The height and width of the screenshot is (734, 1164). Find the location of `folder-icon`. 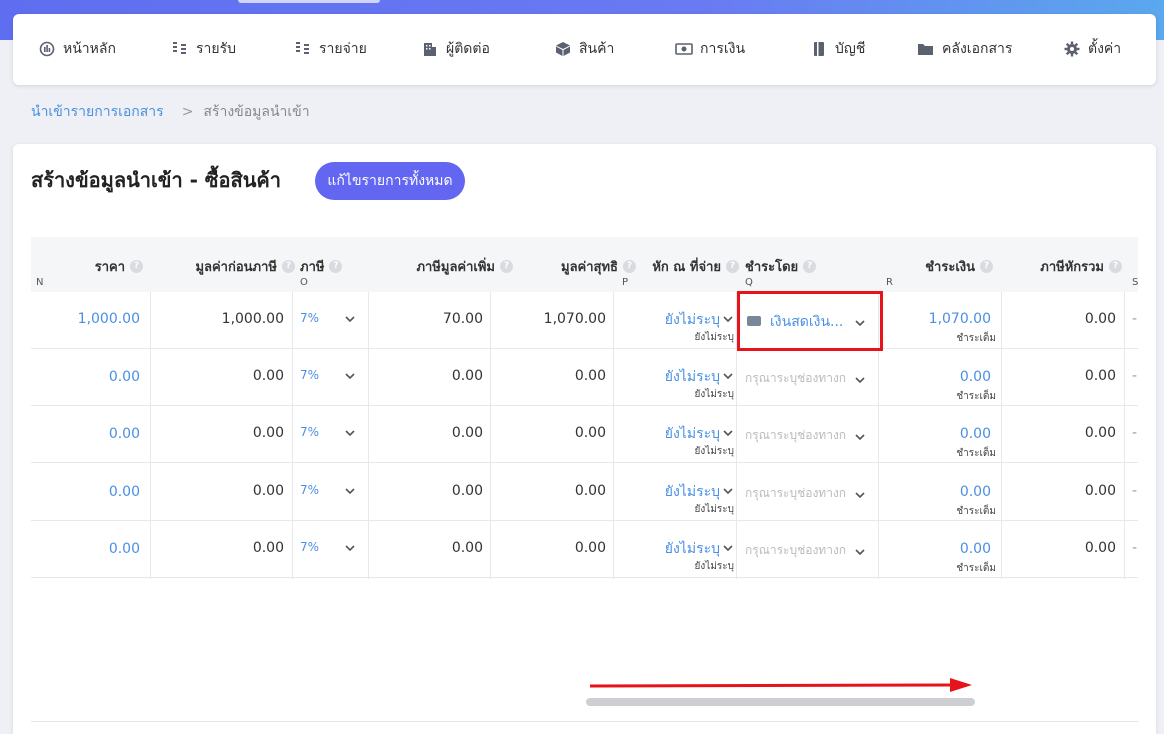

folder-icon is located at coordinates (926, 49).